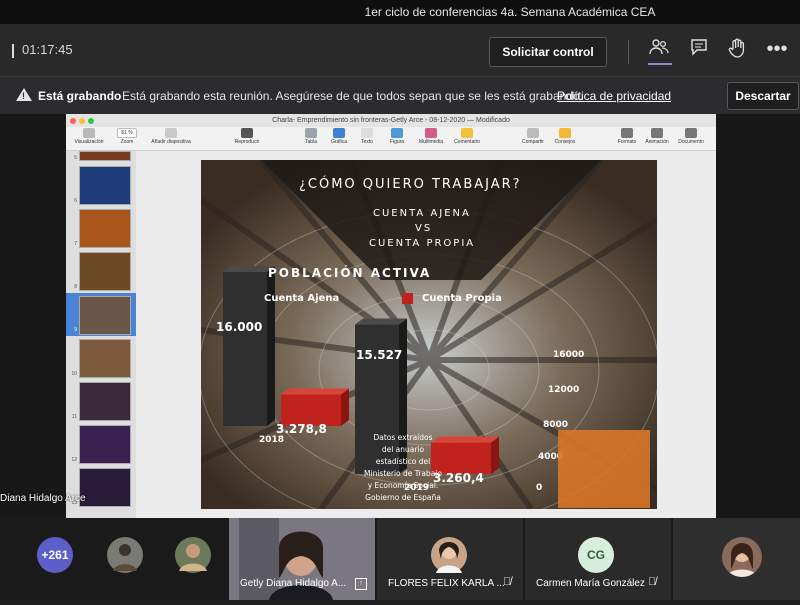 The height and width of the screenshot is (605, 800). I want to click on toolbar-document: Documento, so click(691, 136).